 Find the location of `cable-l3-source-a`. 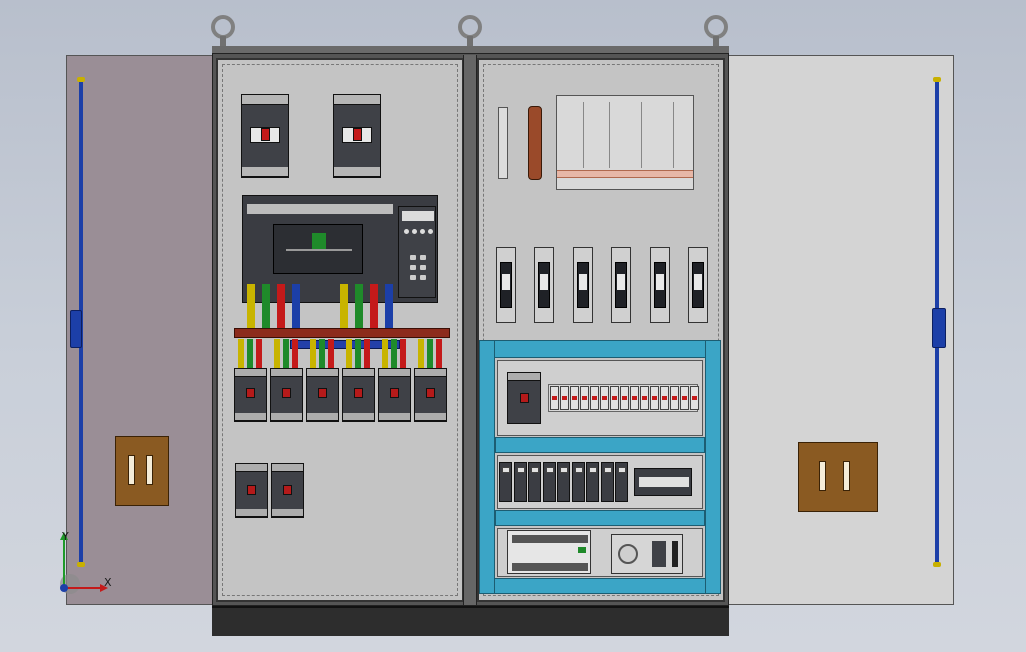

cable-l3-source-a is located at coordinates (281, 307).